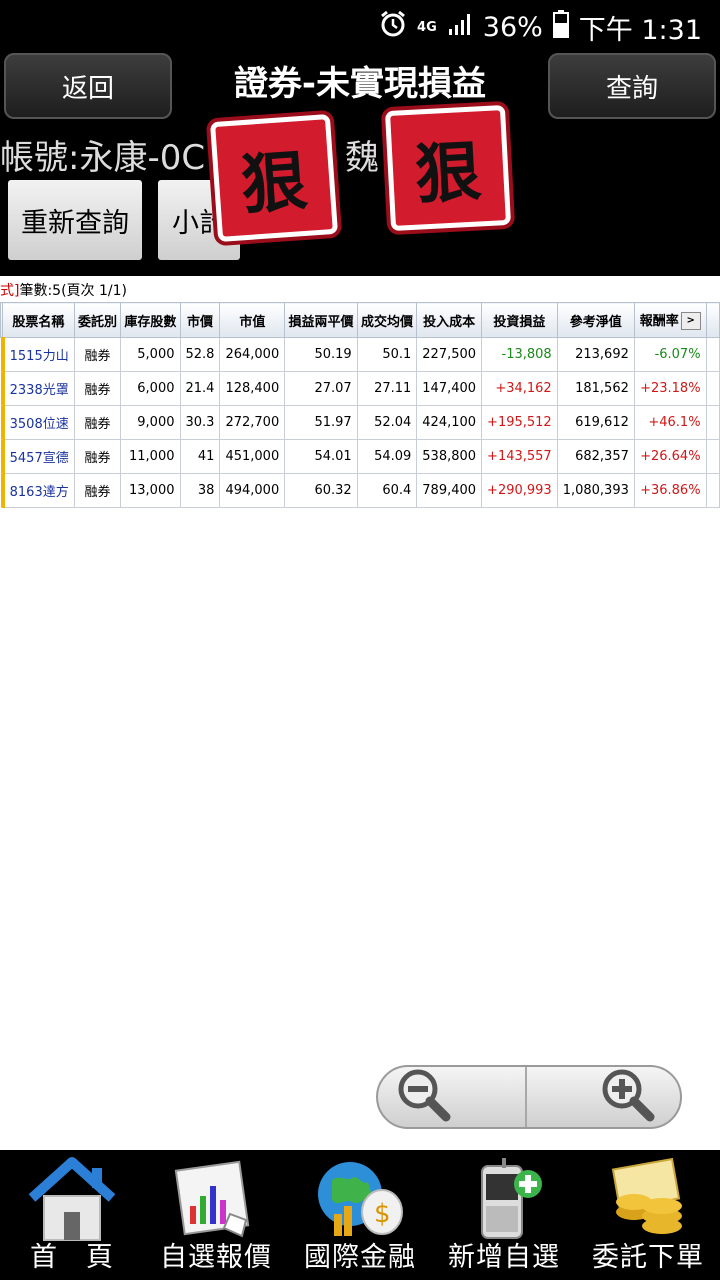 The width and height of the screenshot is (720, 1280). I want to click on account-owner: 魏, so click(362, 158).